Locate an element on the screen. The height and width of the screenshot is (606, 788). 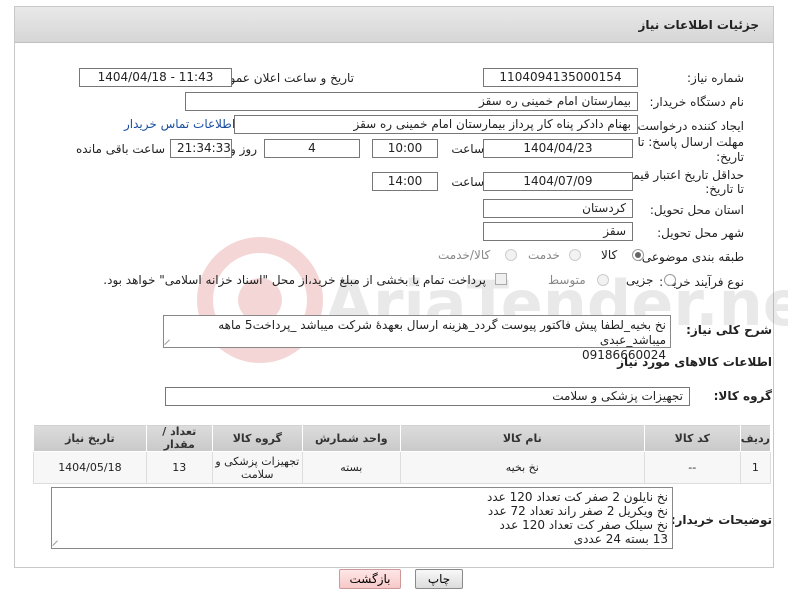
city-field: سقز is located at coordinates (558, 231).